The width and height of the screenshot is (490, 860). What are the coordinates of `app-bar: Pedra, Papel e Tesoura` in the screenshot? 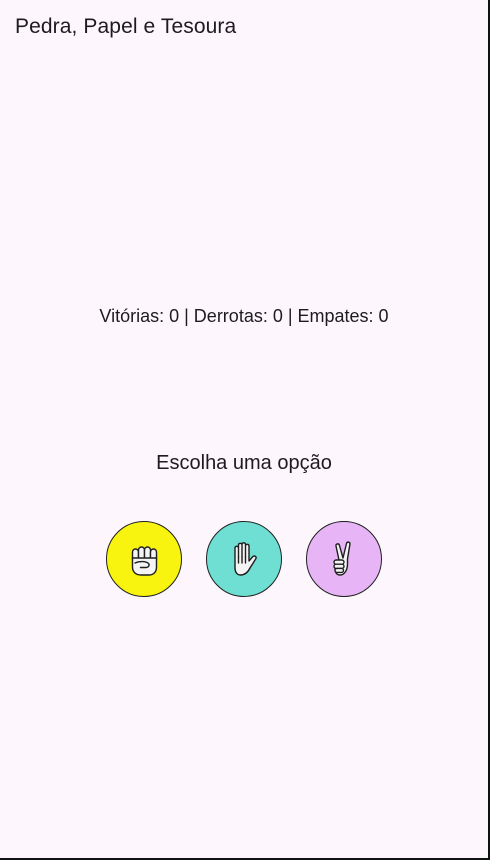 It's located at (244, 28).